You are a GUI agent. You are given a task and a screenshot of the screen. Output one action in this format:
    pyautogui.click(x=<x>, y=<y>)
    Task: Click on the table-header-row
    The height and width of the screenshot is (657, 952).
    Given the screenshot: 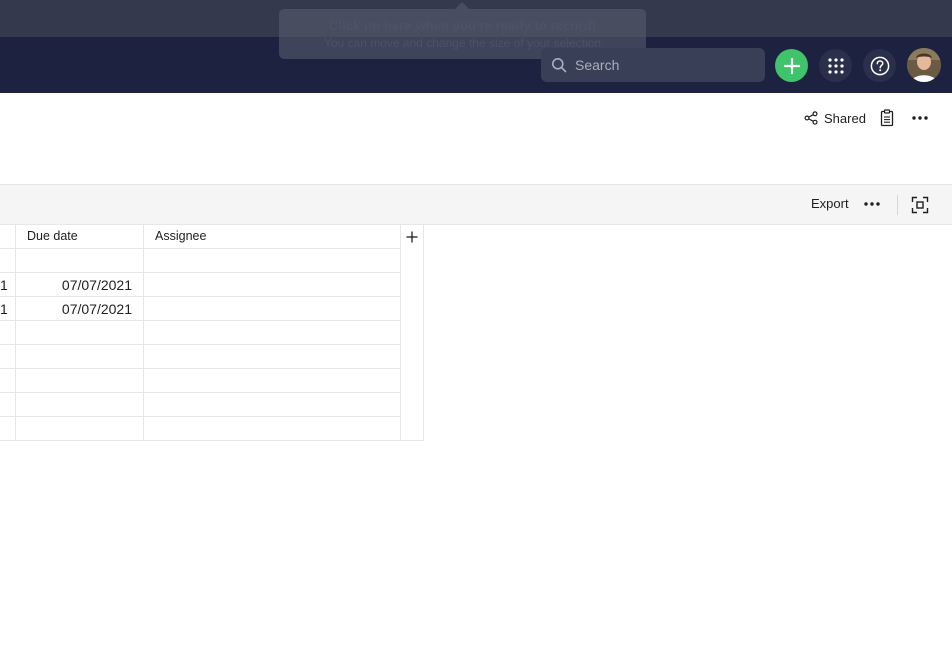 What is the action you would take?
    pyautogui.click(x=200, y=237)
    